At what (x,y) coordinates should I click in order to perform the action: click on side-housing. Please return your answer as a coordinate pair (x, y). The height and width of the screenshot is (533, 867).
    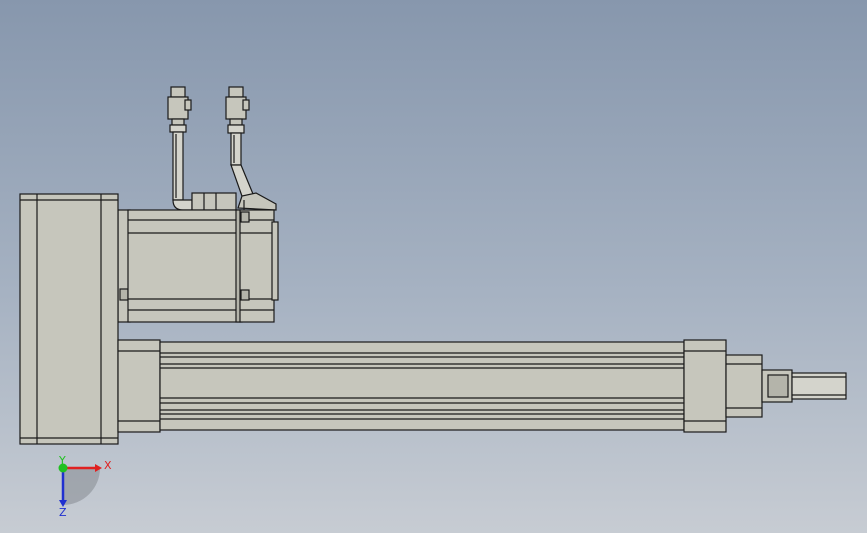
    Looking at the image, I should click on (69, 319).